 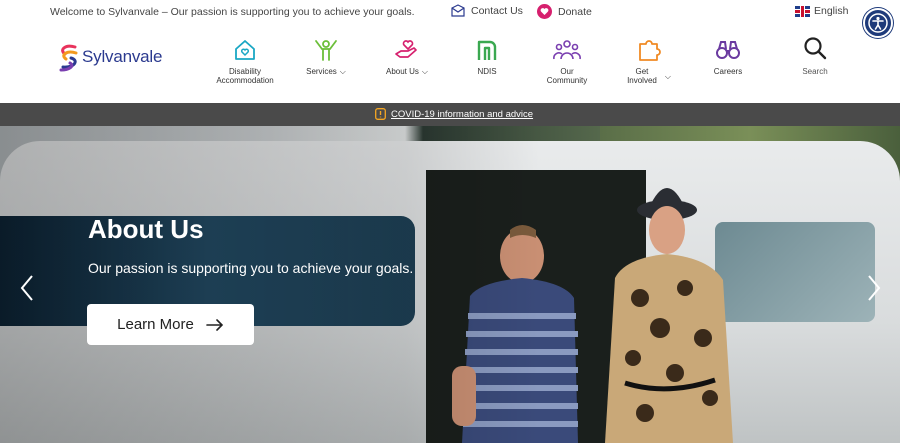 I want to click on logo-mark-icon, so click(x=68, y=58).